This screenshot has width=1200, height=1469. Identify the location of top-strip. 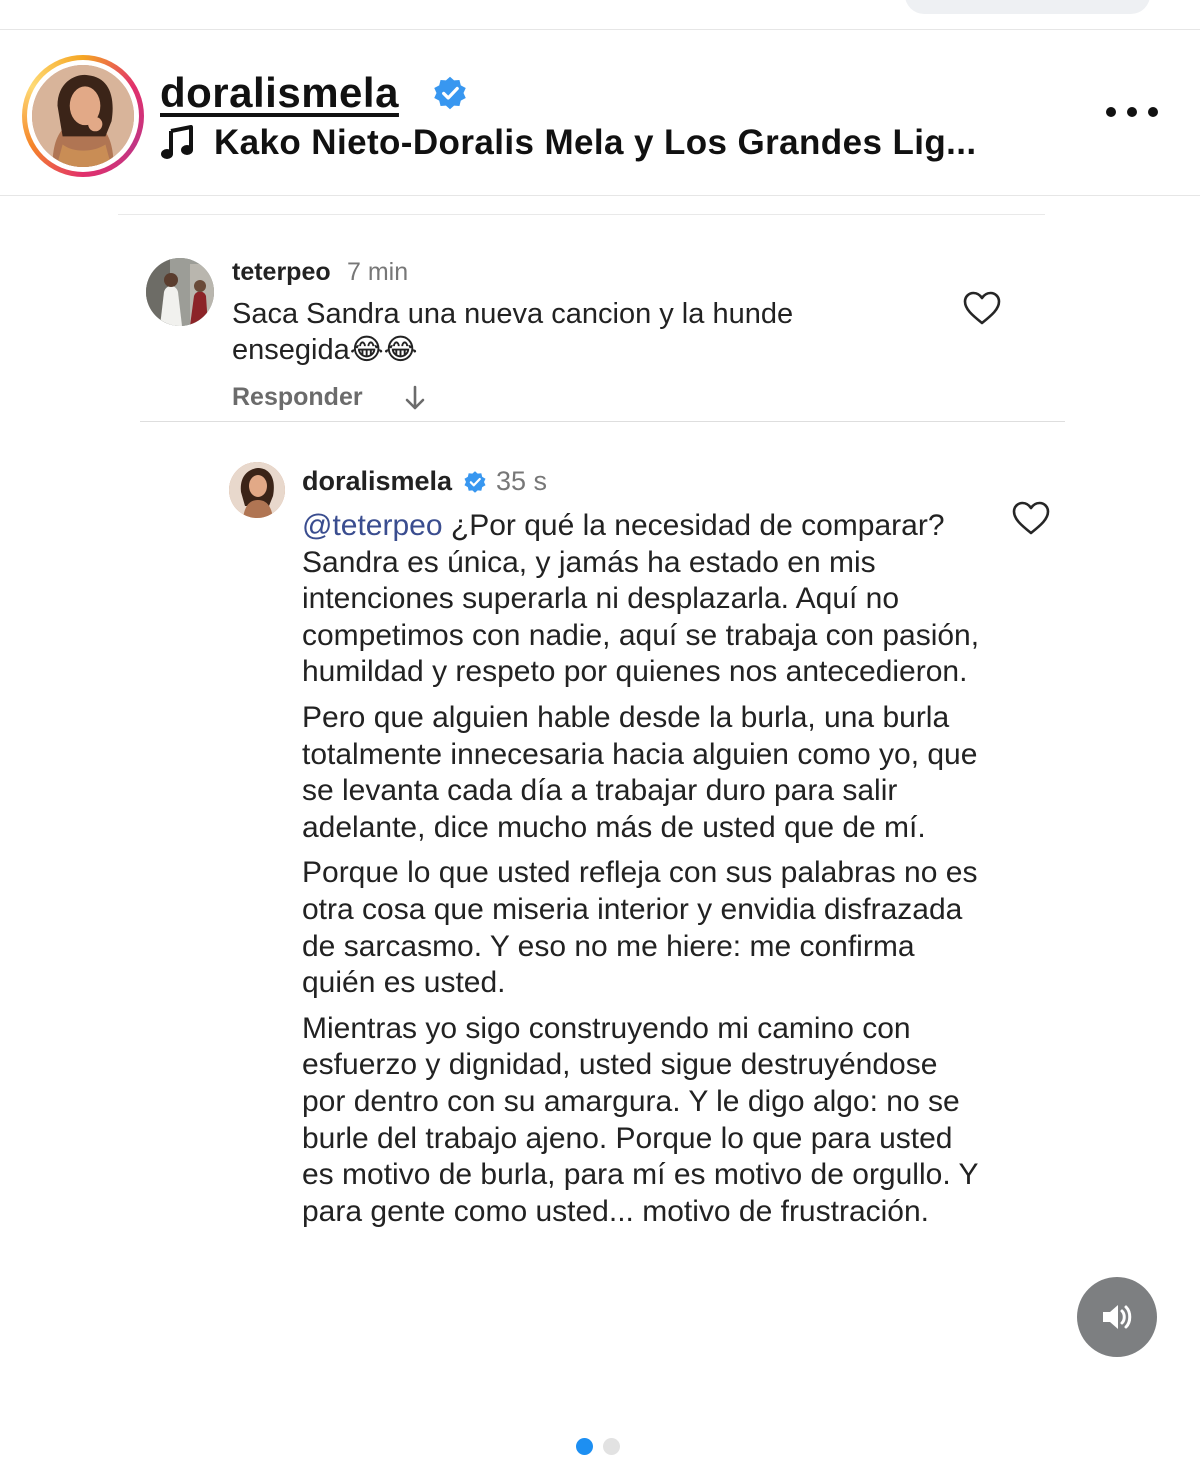
(600, 15).